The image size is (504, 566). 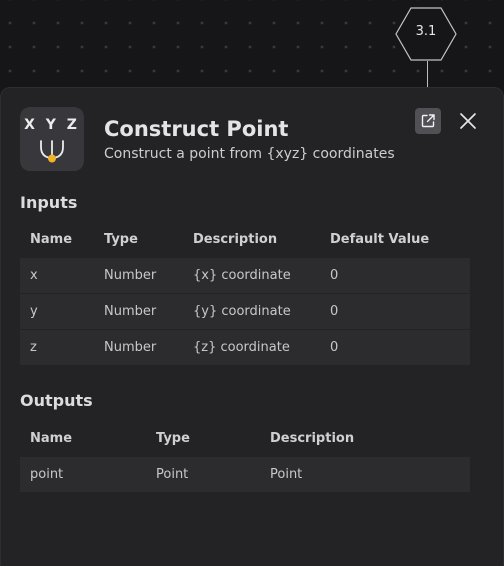 I want to click on node-title: Construct Point, so click(x=196, y=129).